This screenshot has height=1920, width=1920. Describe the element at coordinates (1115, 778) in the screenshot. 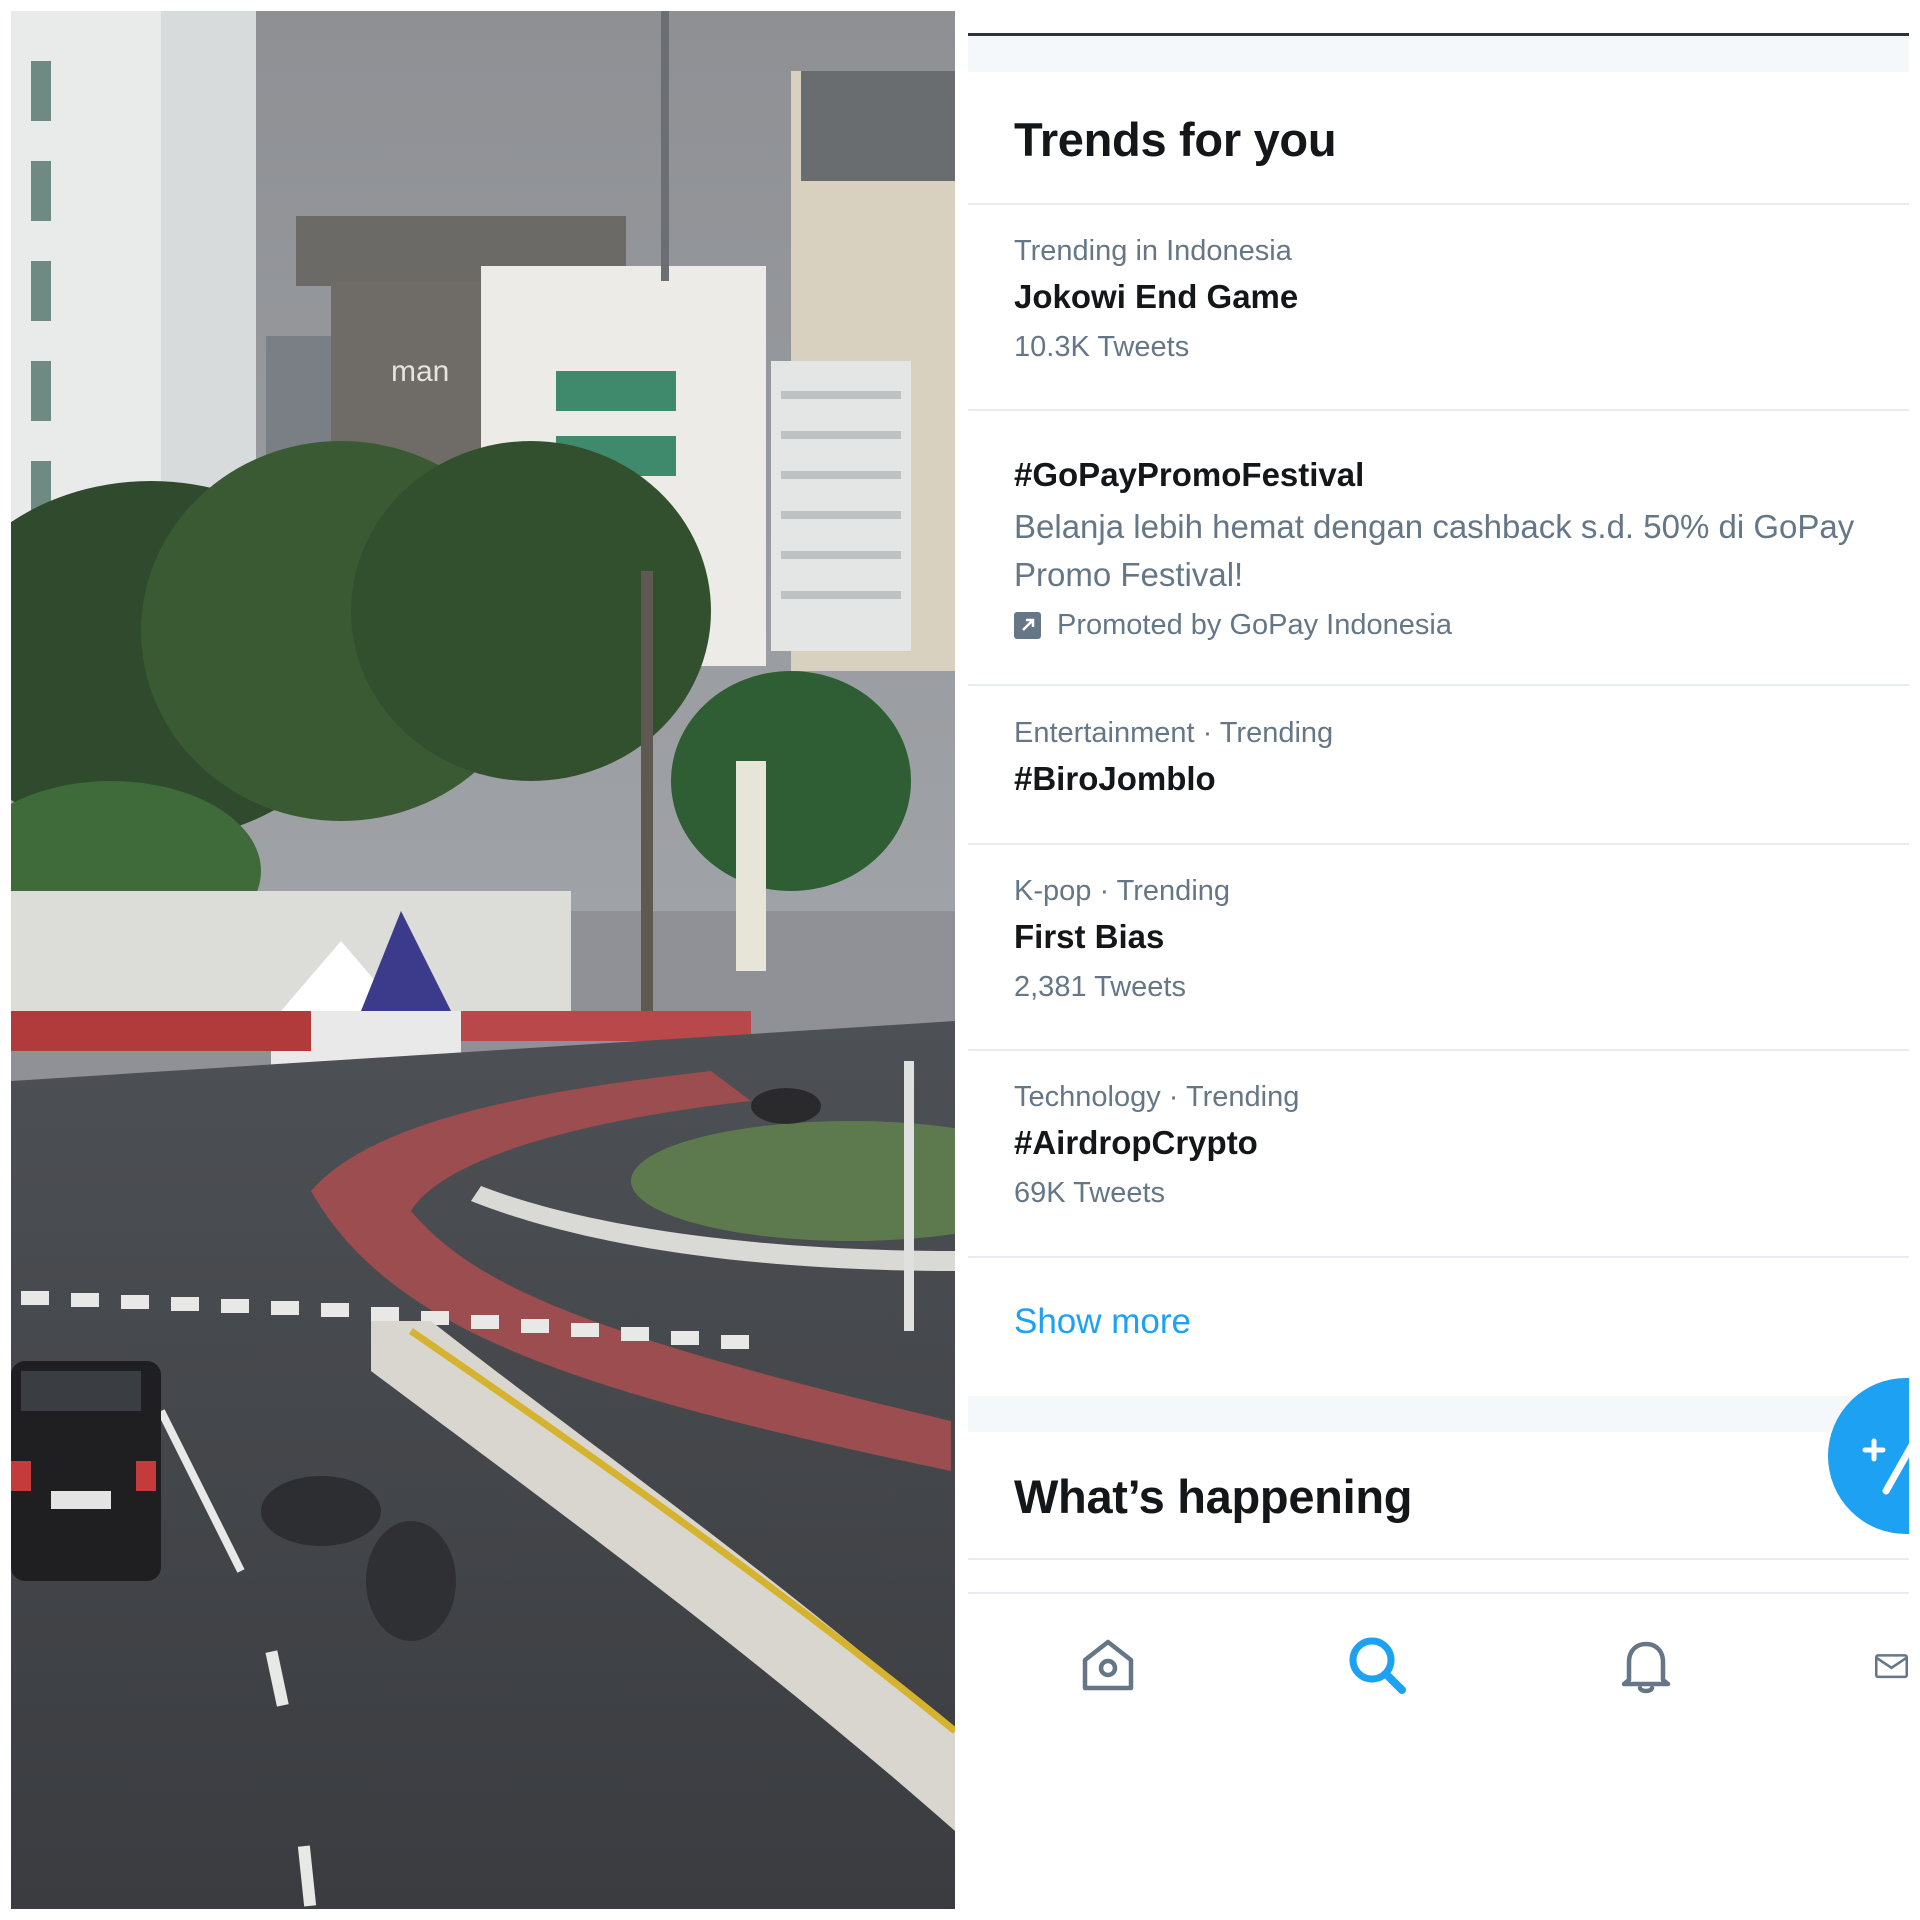

I see `trend-name: #BiroJomblo` at that location.